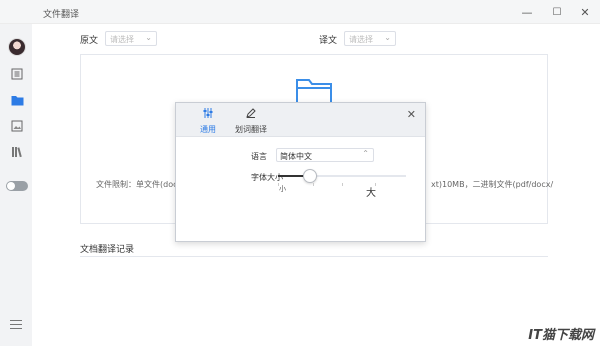 The image size is (600, 346). Describe the element at coordinates (89, 41) in the screenshot. I see `source-language-label: 原文` at that location.